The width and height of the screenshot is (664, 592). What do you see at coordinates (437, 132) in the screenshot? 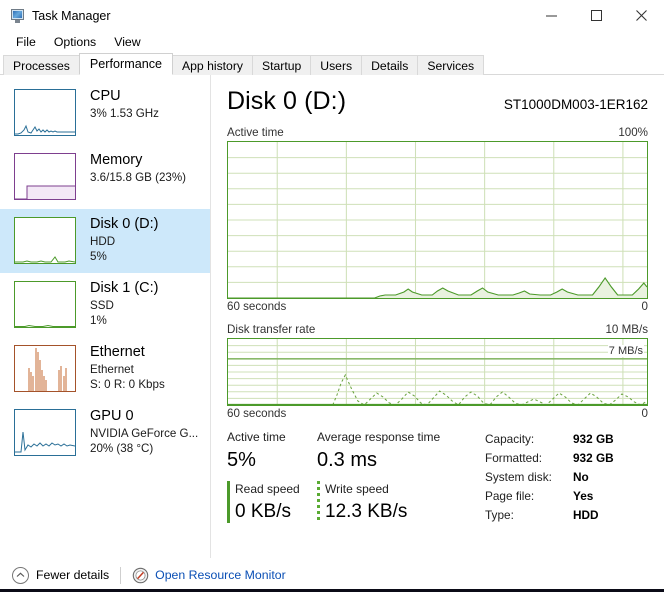
I see `active-time-graph-header: Active time 100%` at bounding box center [437, 132].